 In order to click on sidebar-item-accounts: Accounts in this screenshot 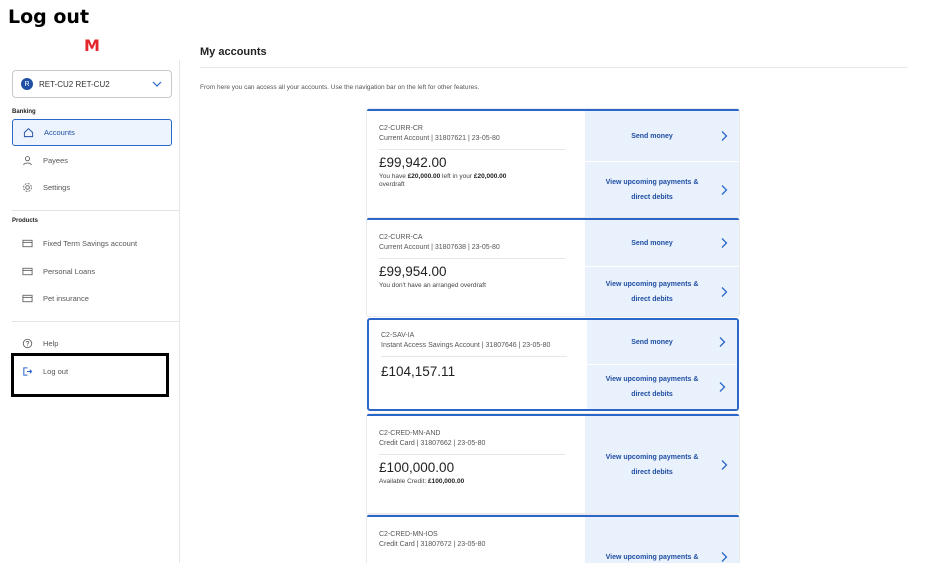, I will do `click(92, 132)`.